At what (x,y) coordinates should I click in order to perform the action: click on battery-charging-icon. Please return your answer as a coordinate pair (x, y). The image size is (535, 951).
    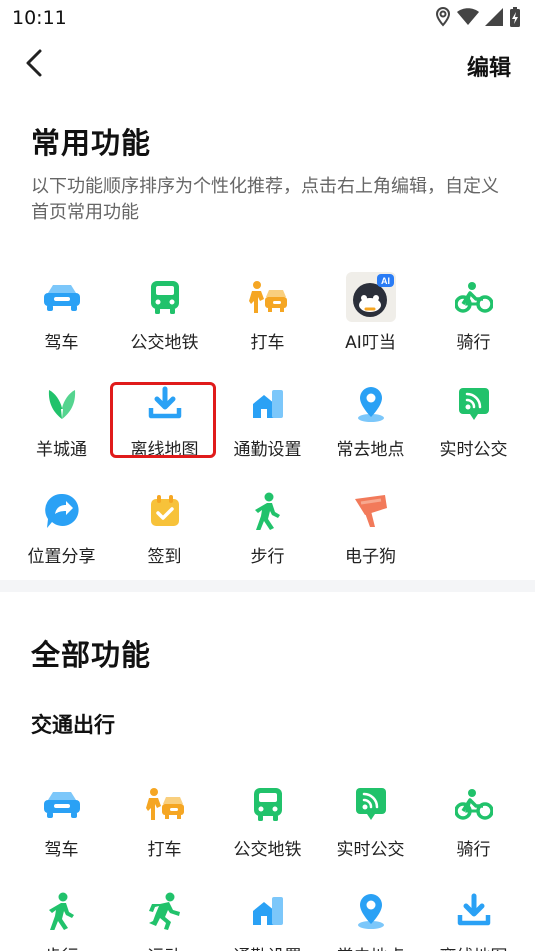
    Looking at the image, I should click on (515, 19).